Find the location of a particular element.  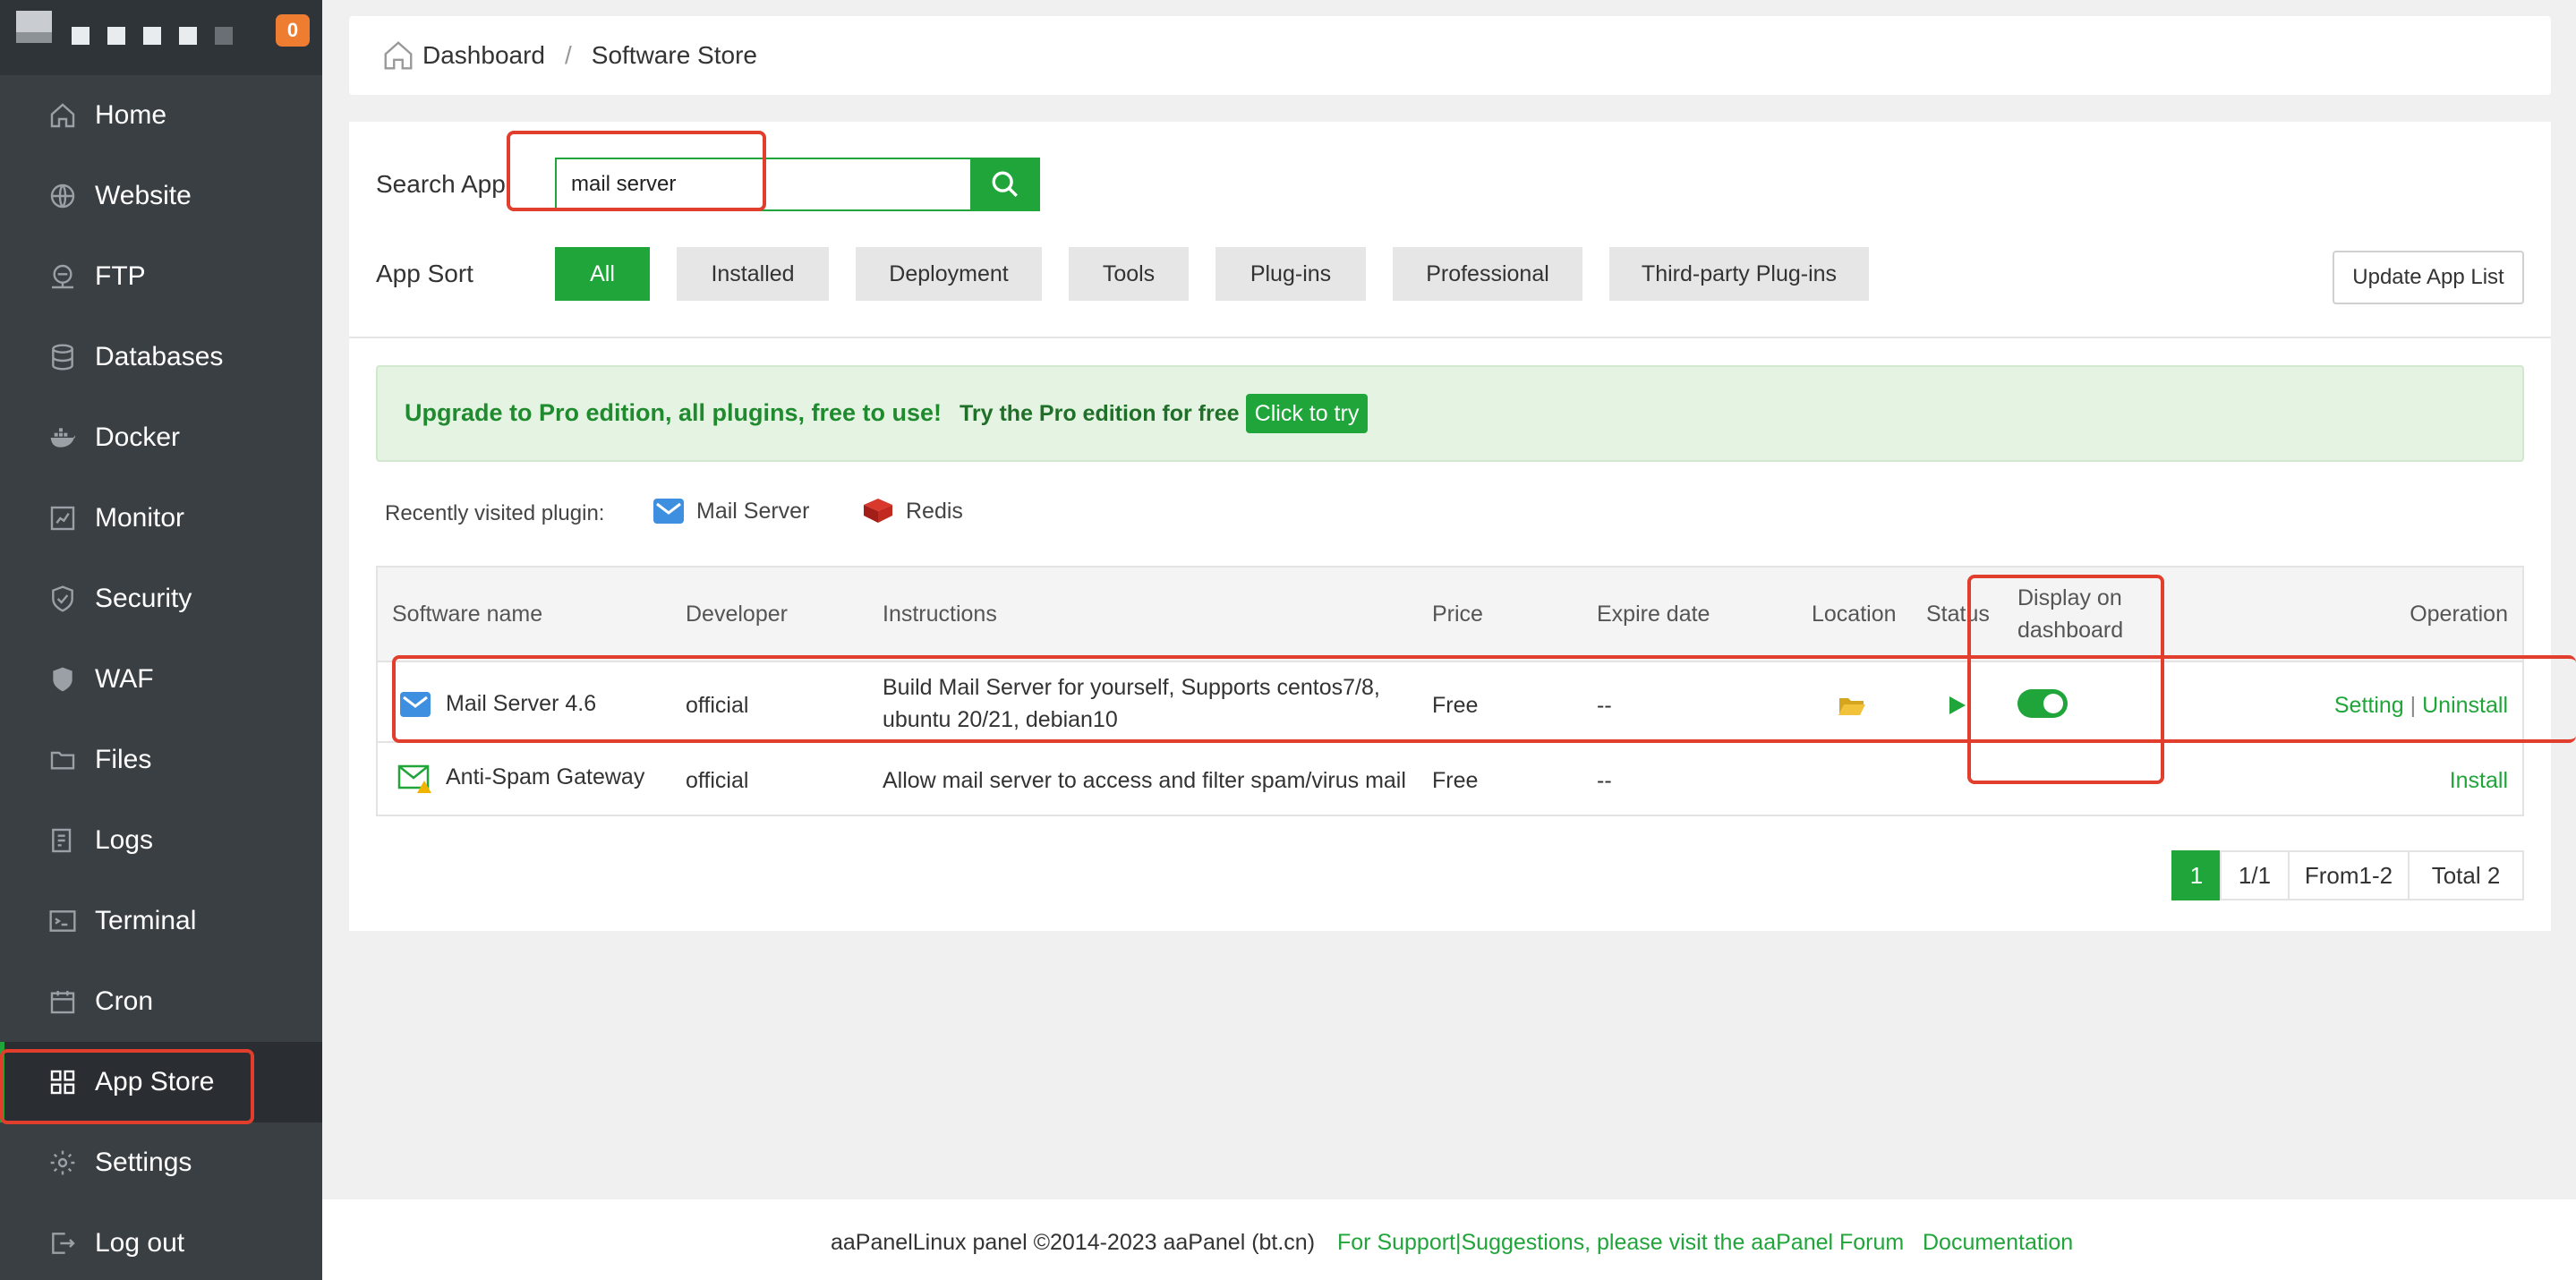

install-link: Install is located at coordinates (2479, 781).